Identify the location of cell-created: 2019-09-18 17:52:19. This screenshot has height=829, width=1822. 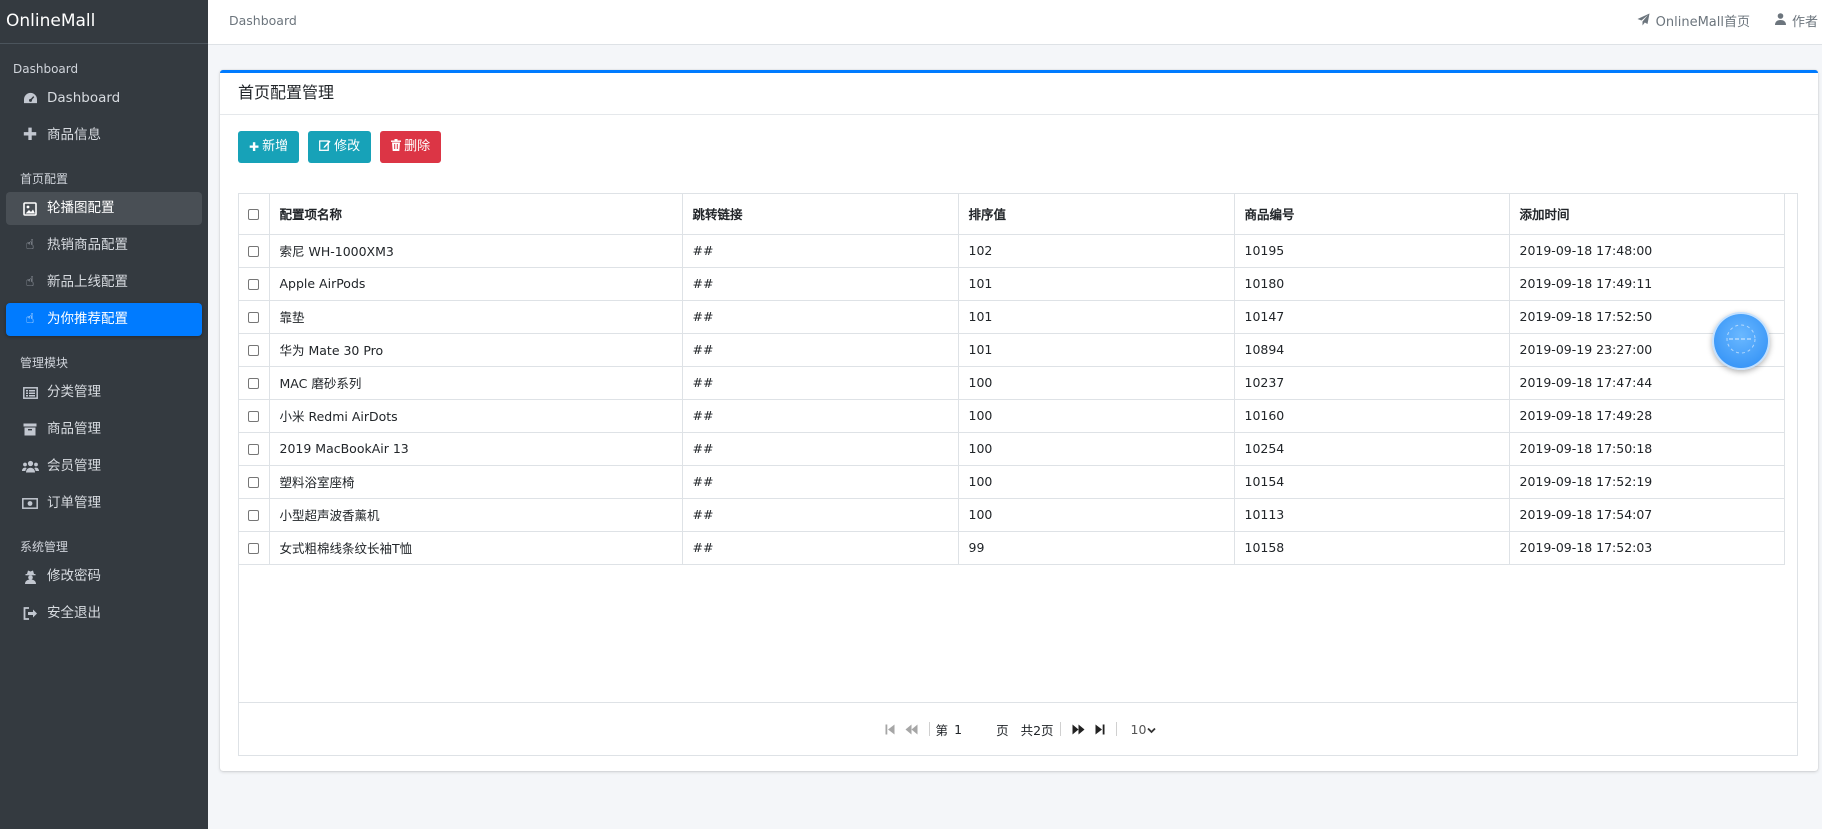
(1646, 481).